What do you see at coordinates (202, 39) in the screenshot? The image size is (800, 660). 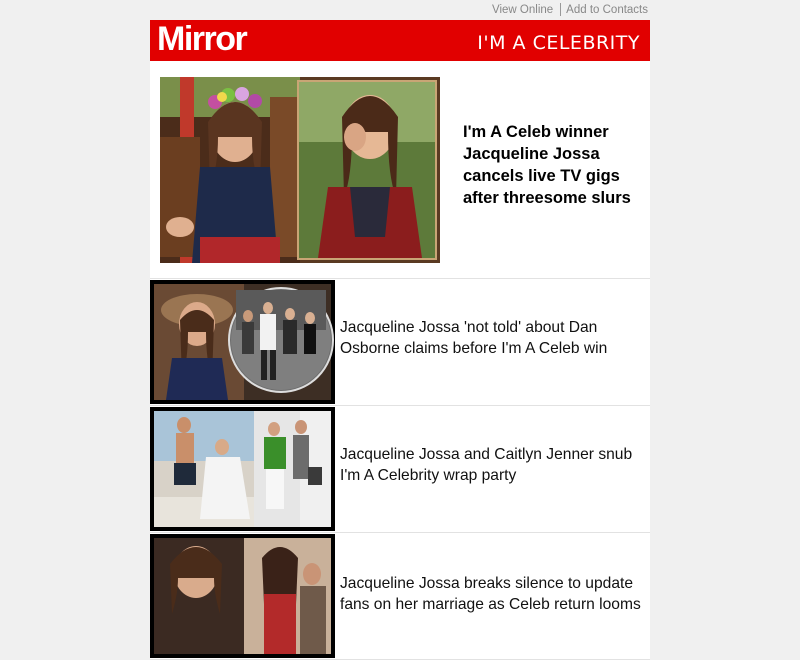 I see `mirror-logo: Mirror` at bounding box center [202, 39].